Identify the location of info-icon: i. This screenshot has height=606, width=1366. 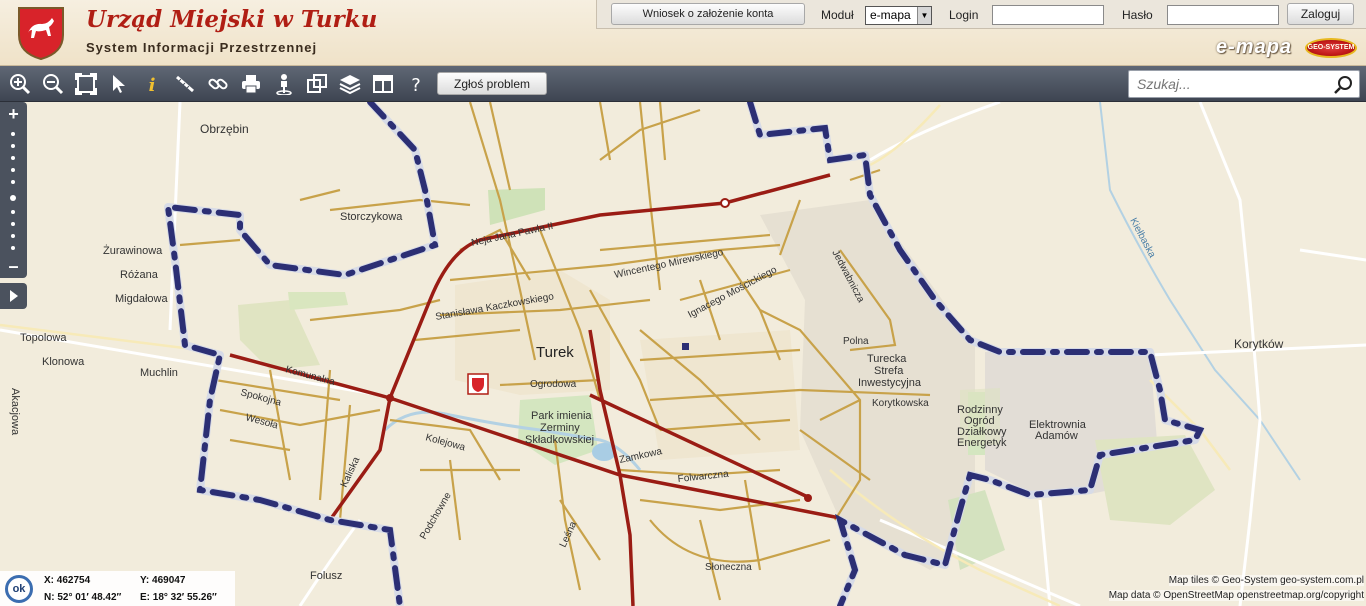
(152, 84).